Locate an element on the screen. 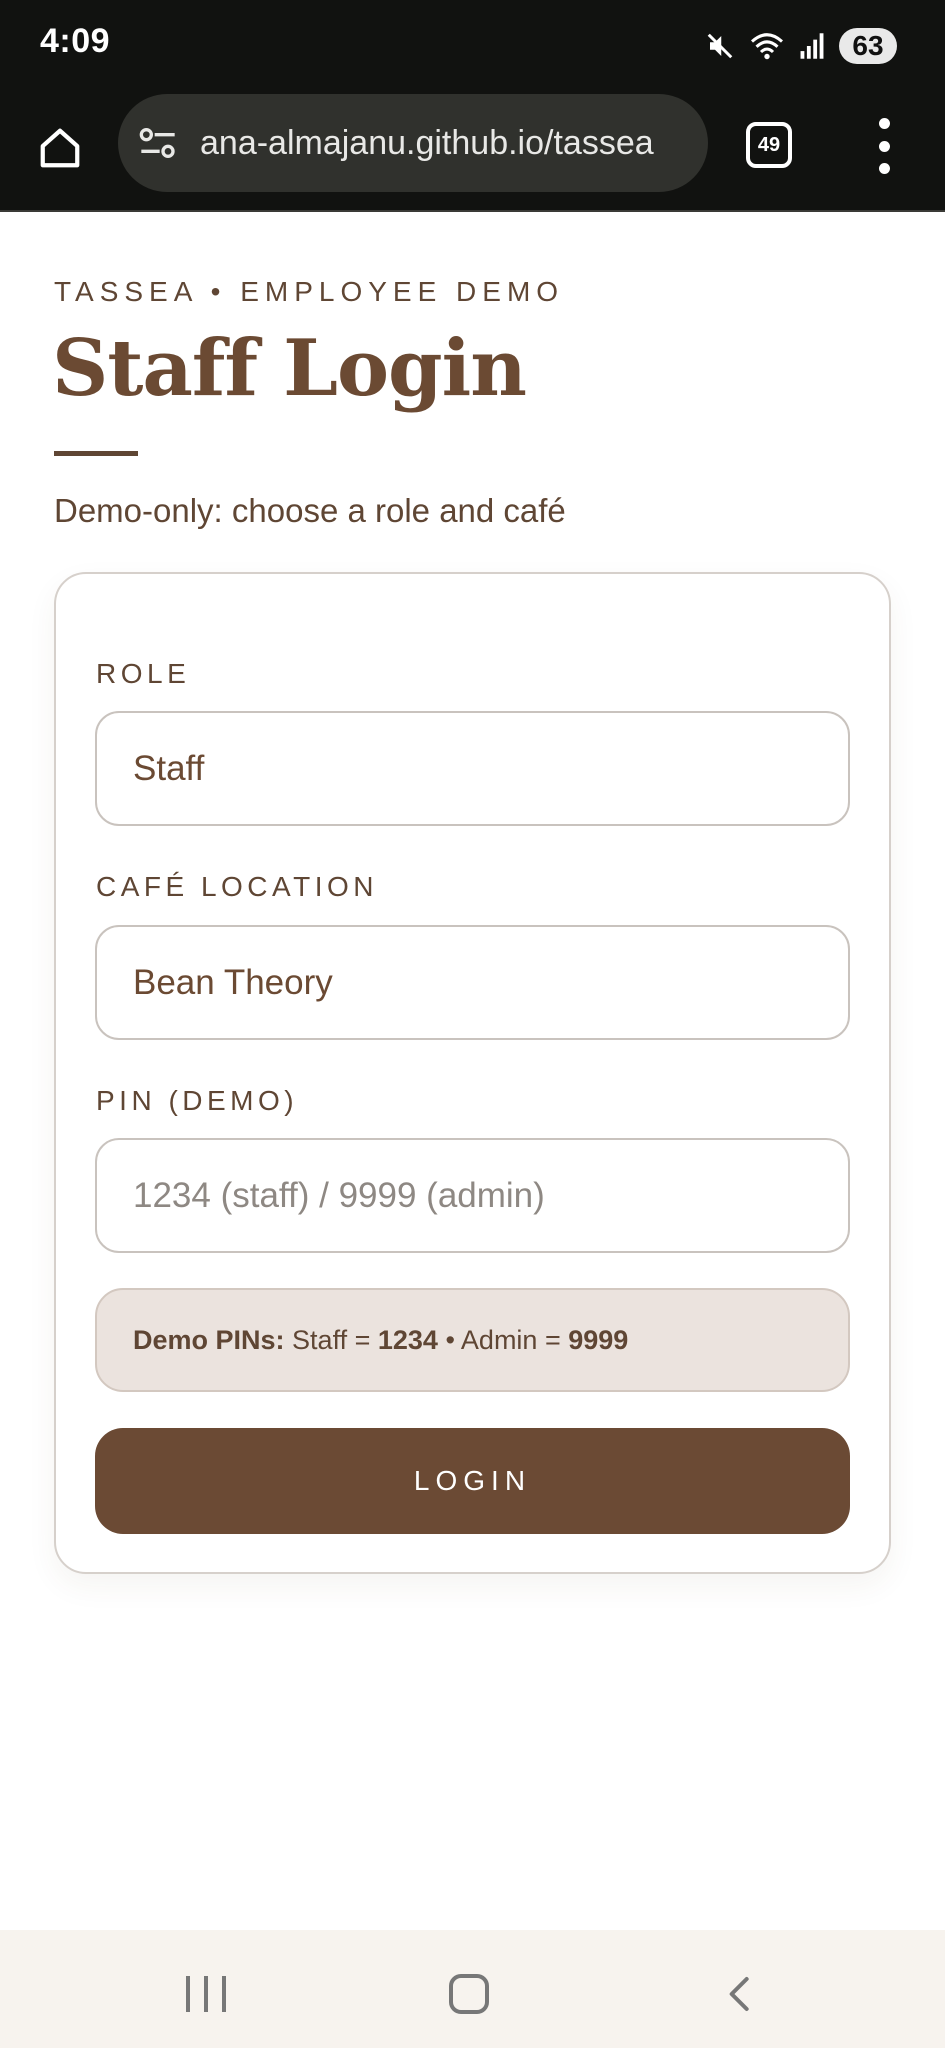 This screenshot has height=2048, width=945. nav-home-icon is located at coordinates (469, 1994).